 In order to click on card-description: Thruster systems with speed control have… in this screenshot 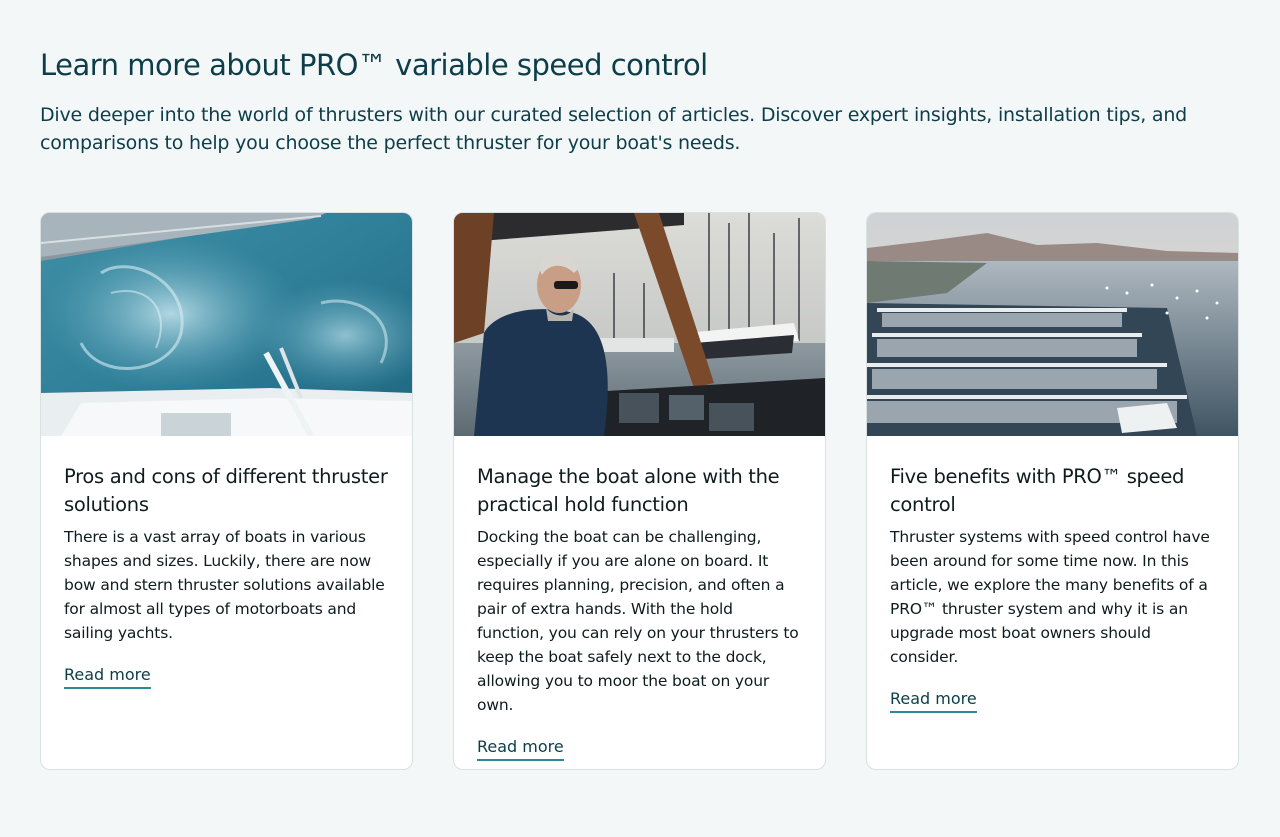, I will do `click(1050, 597)`.